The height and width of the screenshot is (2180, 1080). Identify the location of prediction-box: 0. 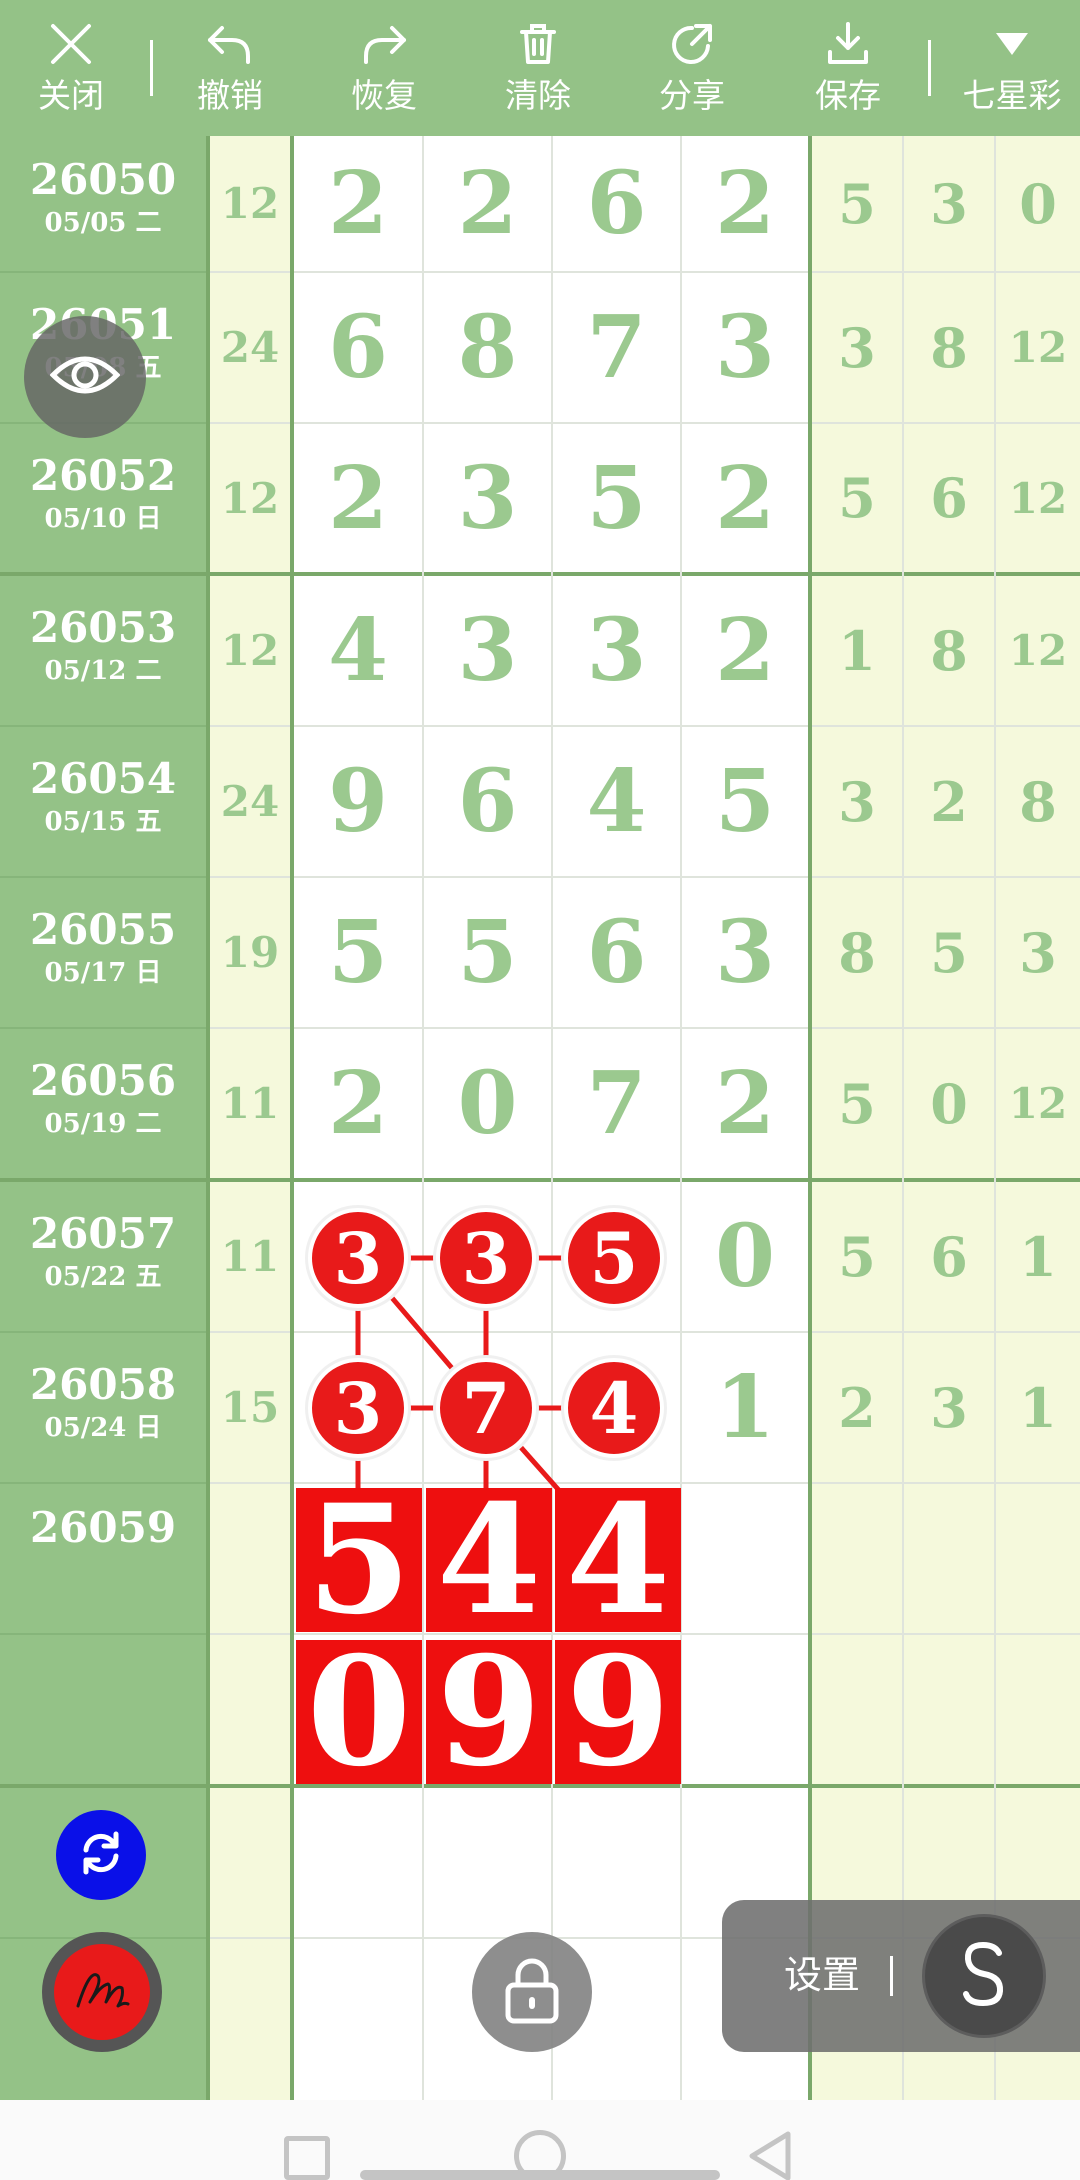
(359, 1712).